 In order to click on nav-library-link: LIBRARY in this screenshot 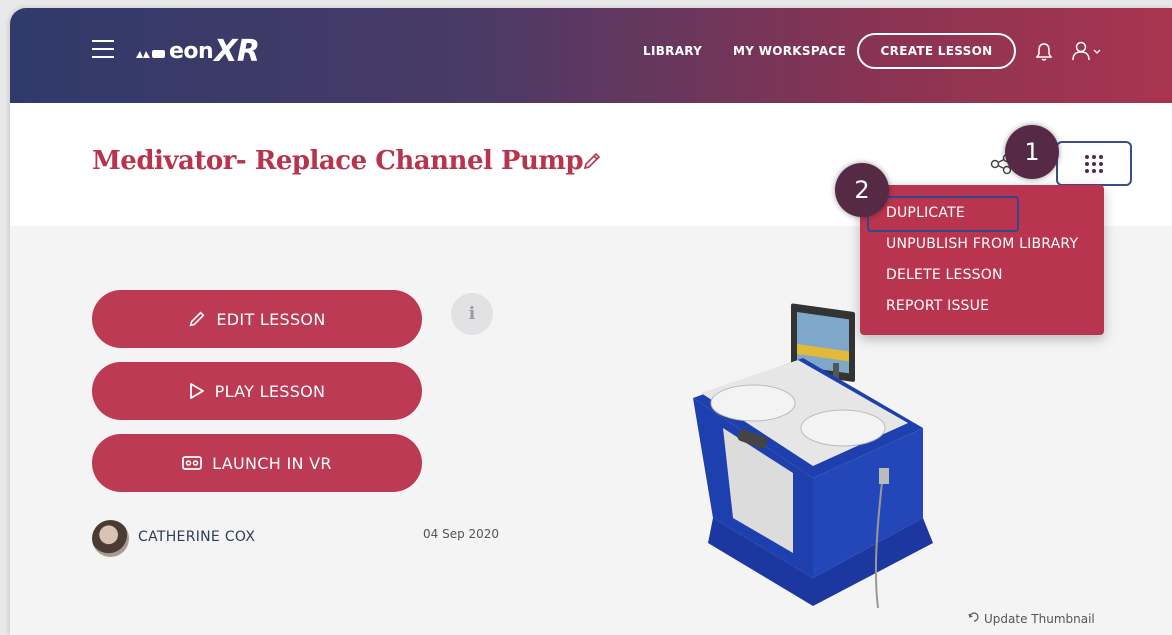, I will do `click(672, 51)`.